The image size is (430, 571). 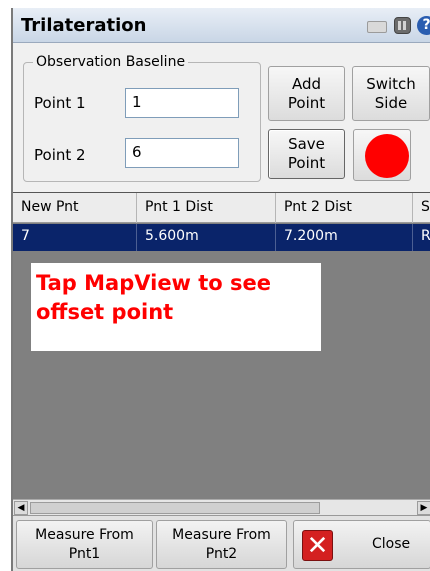 I want to click on status-indicator, so click(x=382, y=155).